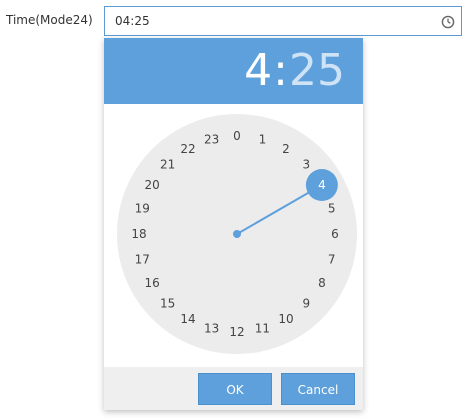 The image size is (466, 419). I want to click on hour-label-18: 18, so click(138, 234).